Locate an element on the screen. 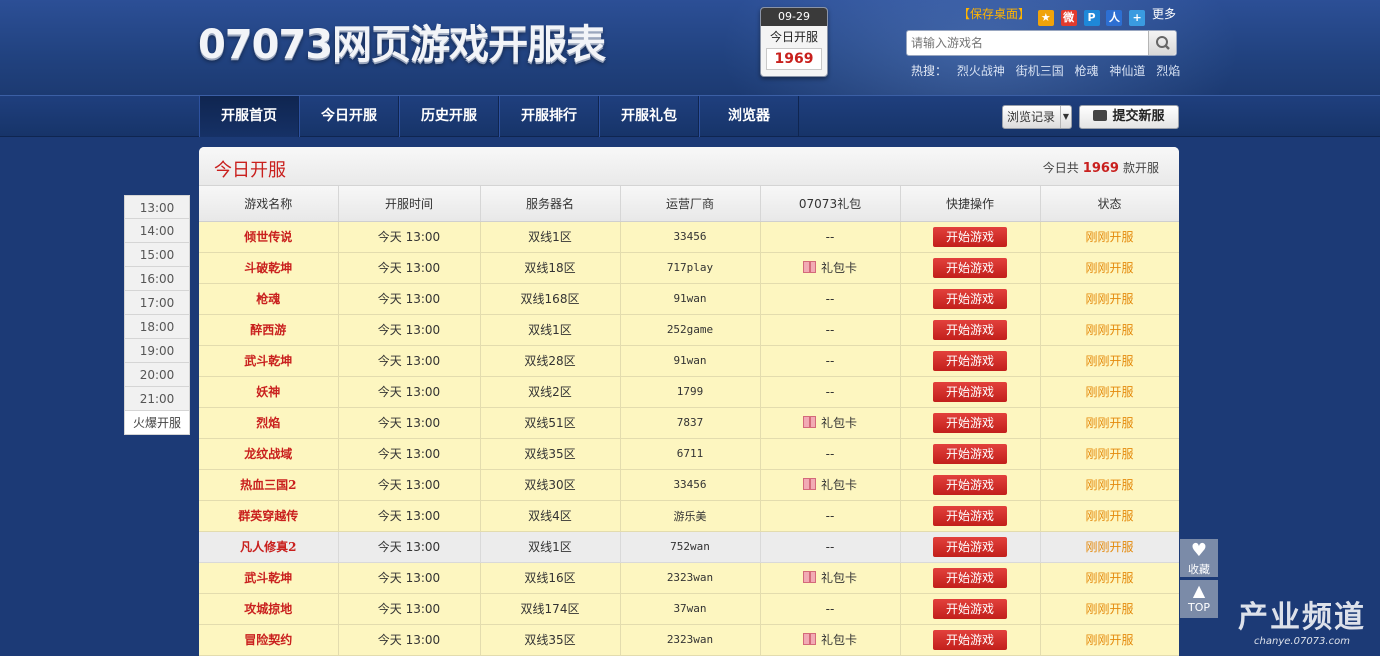 This screenshot has width=1380, height=656. time-filter-item: 21:00 is located at coordinates (157, 399).